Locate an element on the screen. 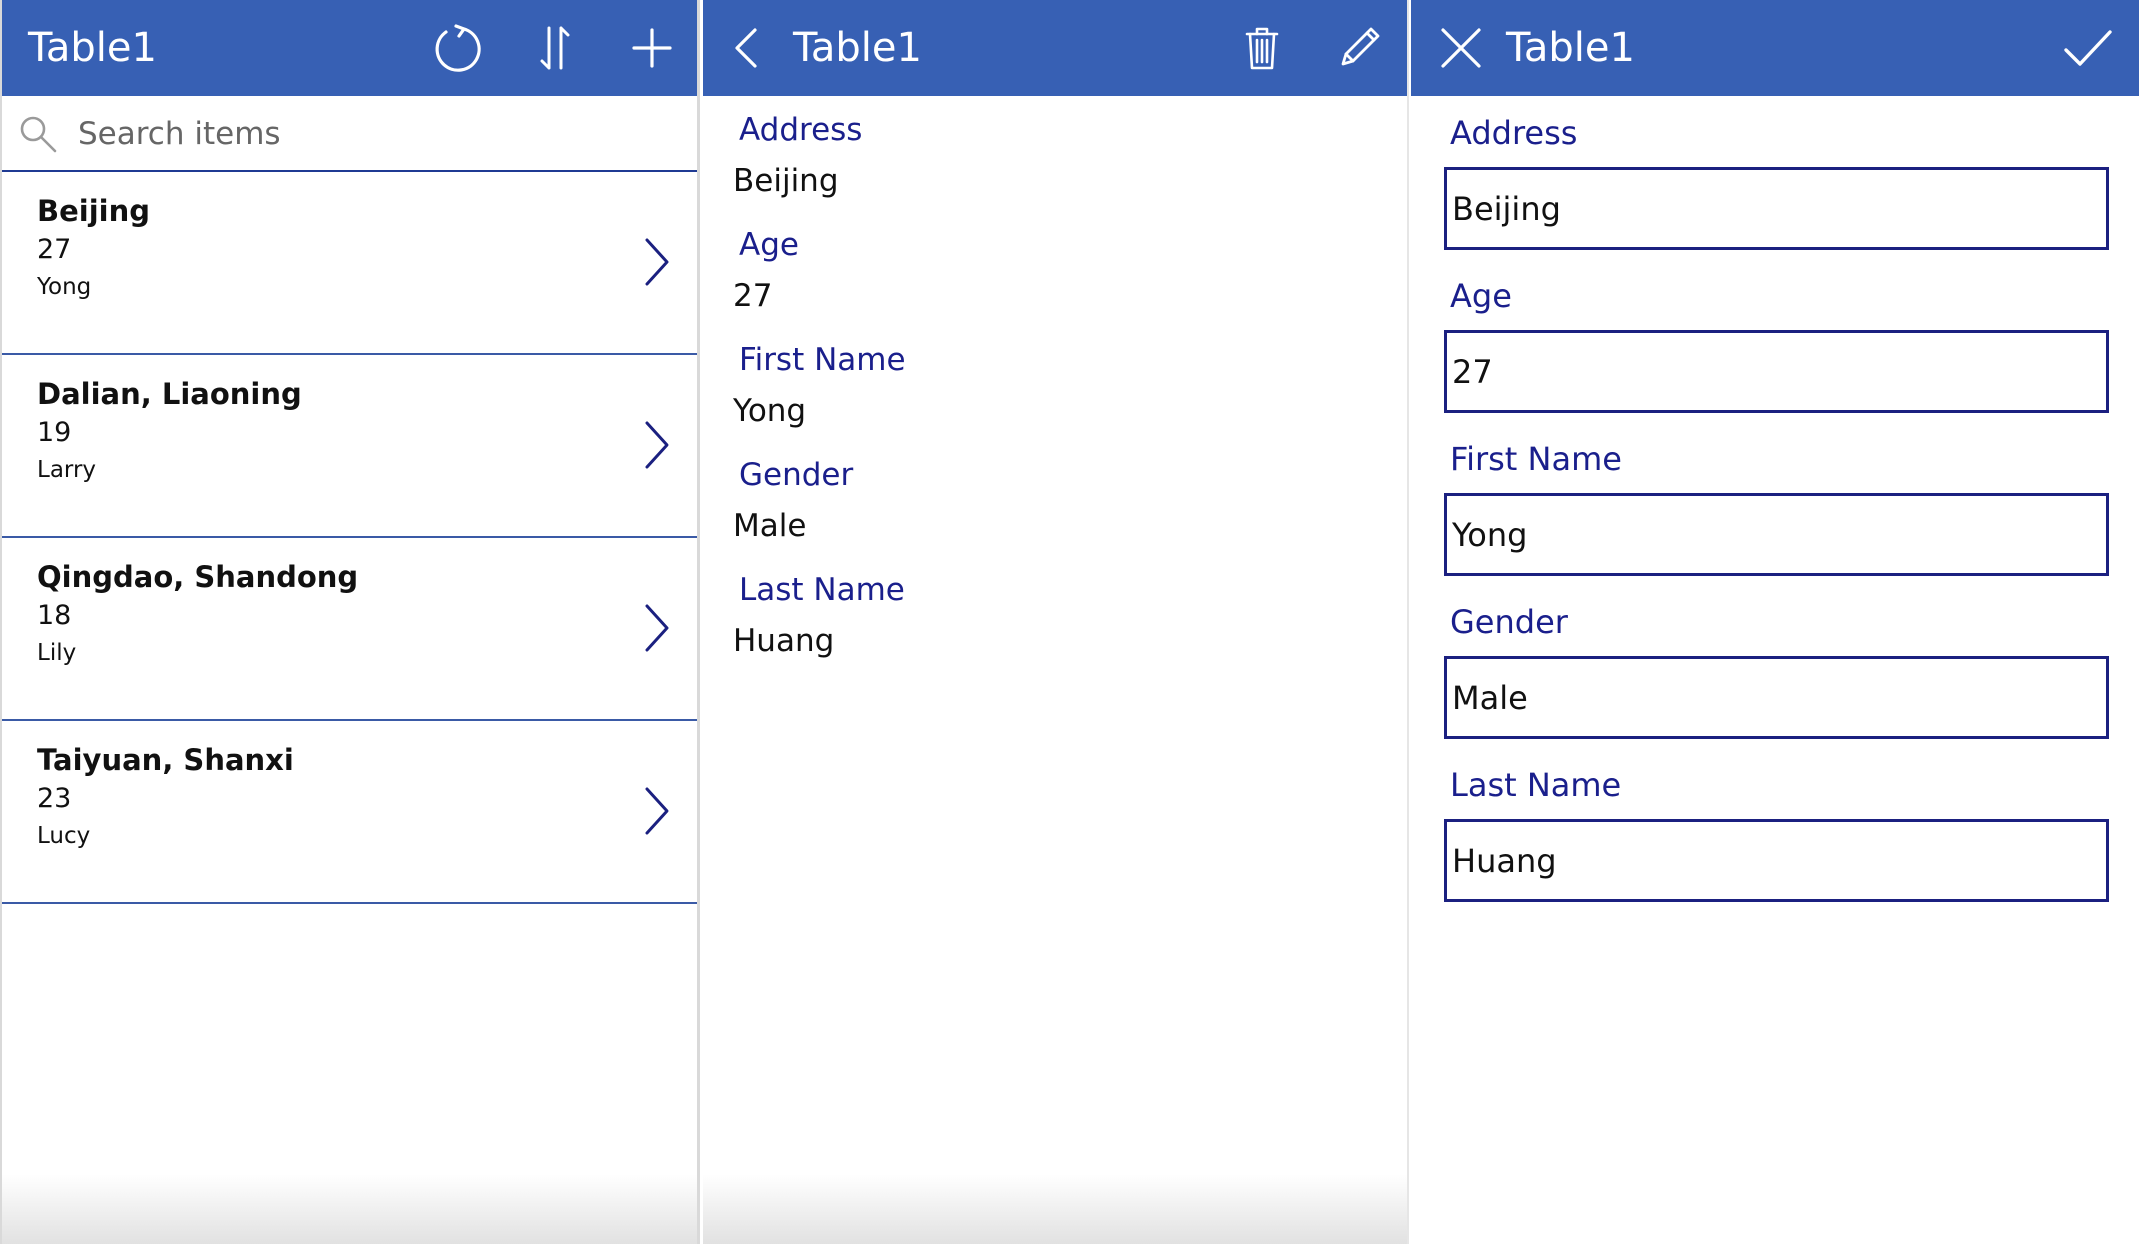 Image resolution: width=2139 pixels, height=1244 pixels. field-label-age: Age is located at coordinates (769, 245).